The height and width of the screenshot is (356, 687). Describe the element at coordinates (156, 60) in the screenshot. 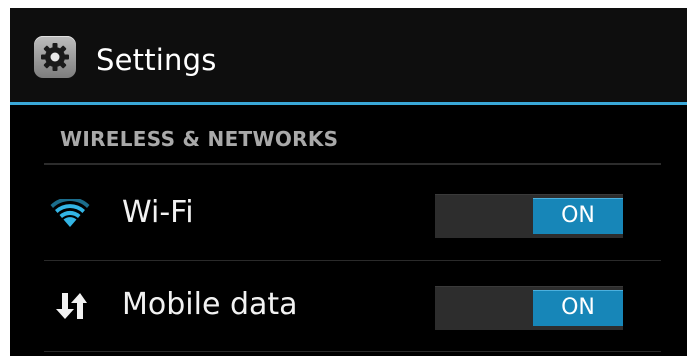

I see `page-title: Settings` at that location.